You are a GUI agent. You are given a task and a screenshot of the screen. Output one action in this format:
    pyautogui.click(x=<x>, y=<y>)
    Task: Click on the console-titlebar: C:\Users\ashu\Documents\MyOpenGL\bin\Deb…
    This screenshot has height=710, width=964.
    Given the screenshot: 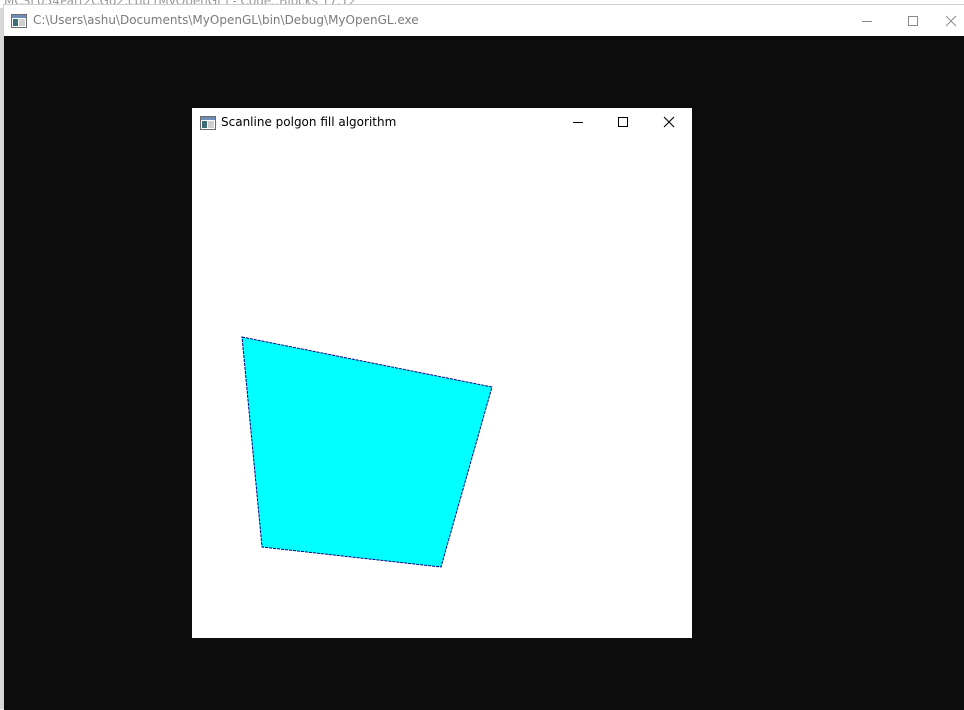 What is the action you would take?
    pyautogui.click(x=484, y=20)
    